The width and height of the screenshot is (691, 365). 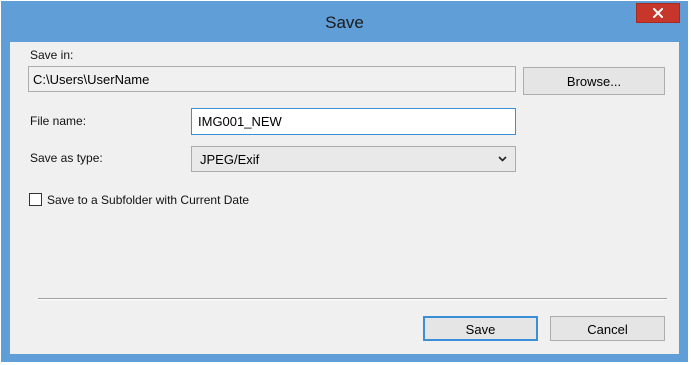 What do you see at coordinates (272, 79) in the screenshot?
I see `save-in-path-field: C:\Users\UserName` at bounding box center [272, 79].